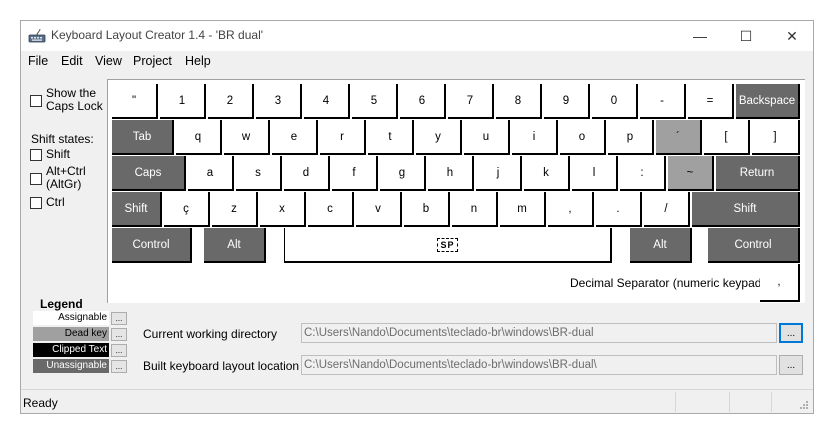 The image size is (834, 428). I want to click on minimize-button: —, so click(700, 36).